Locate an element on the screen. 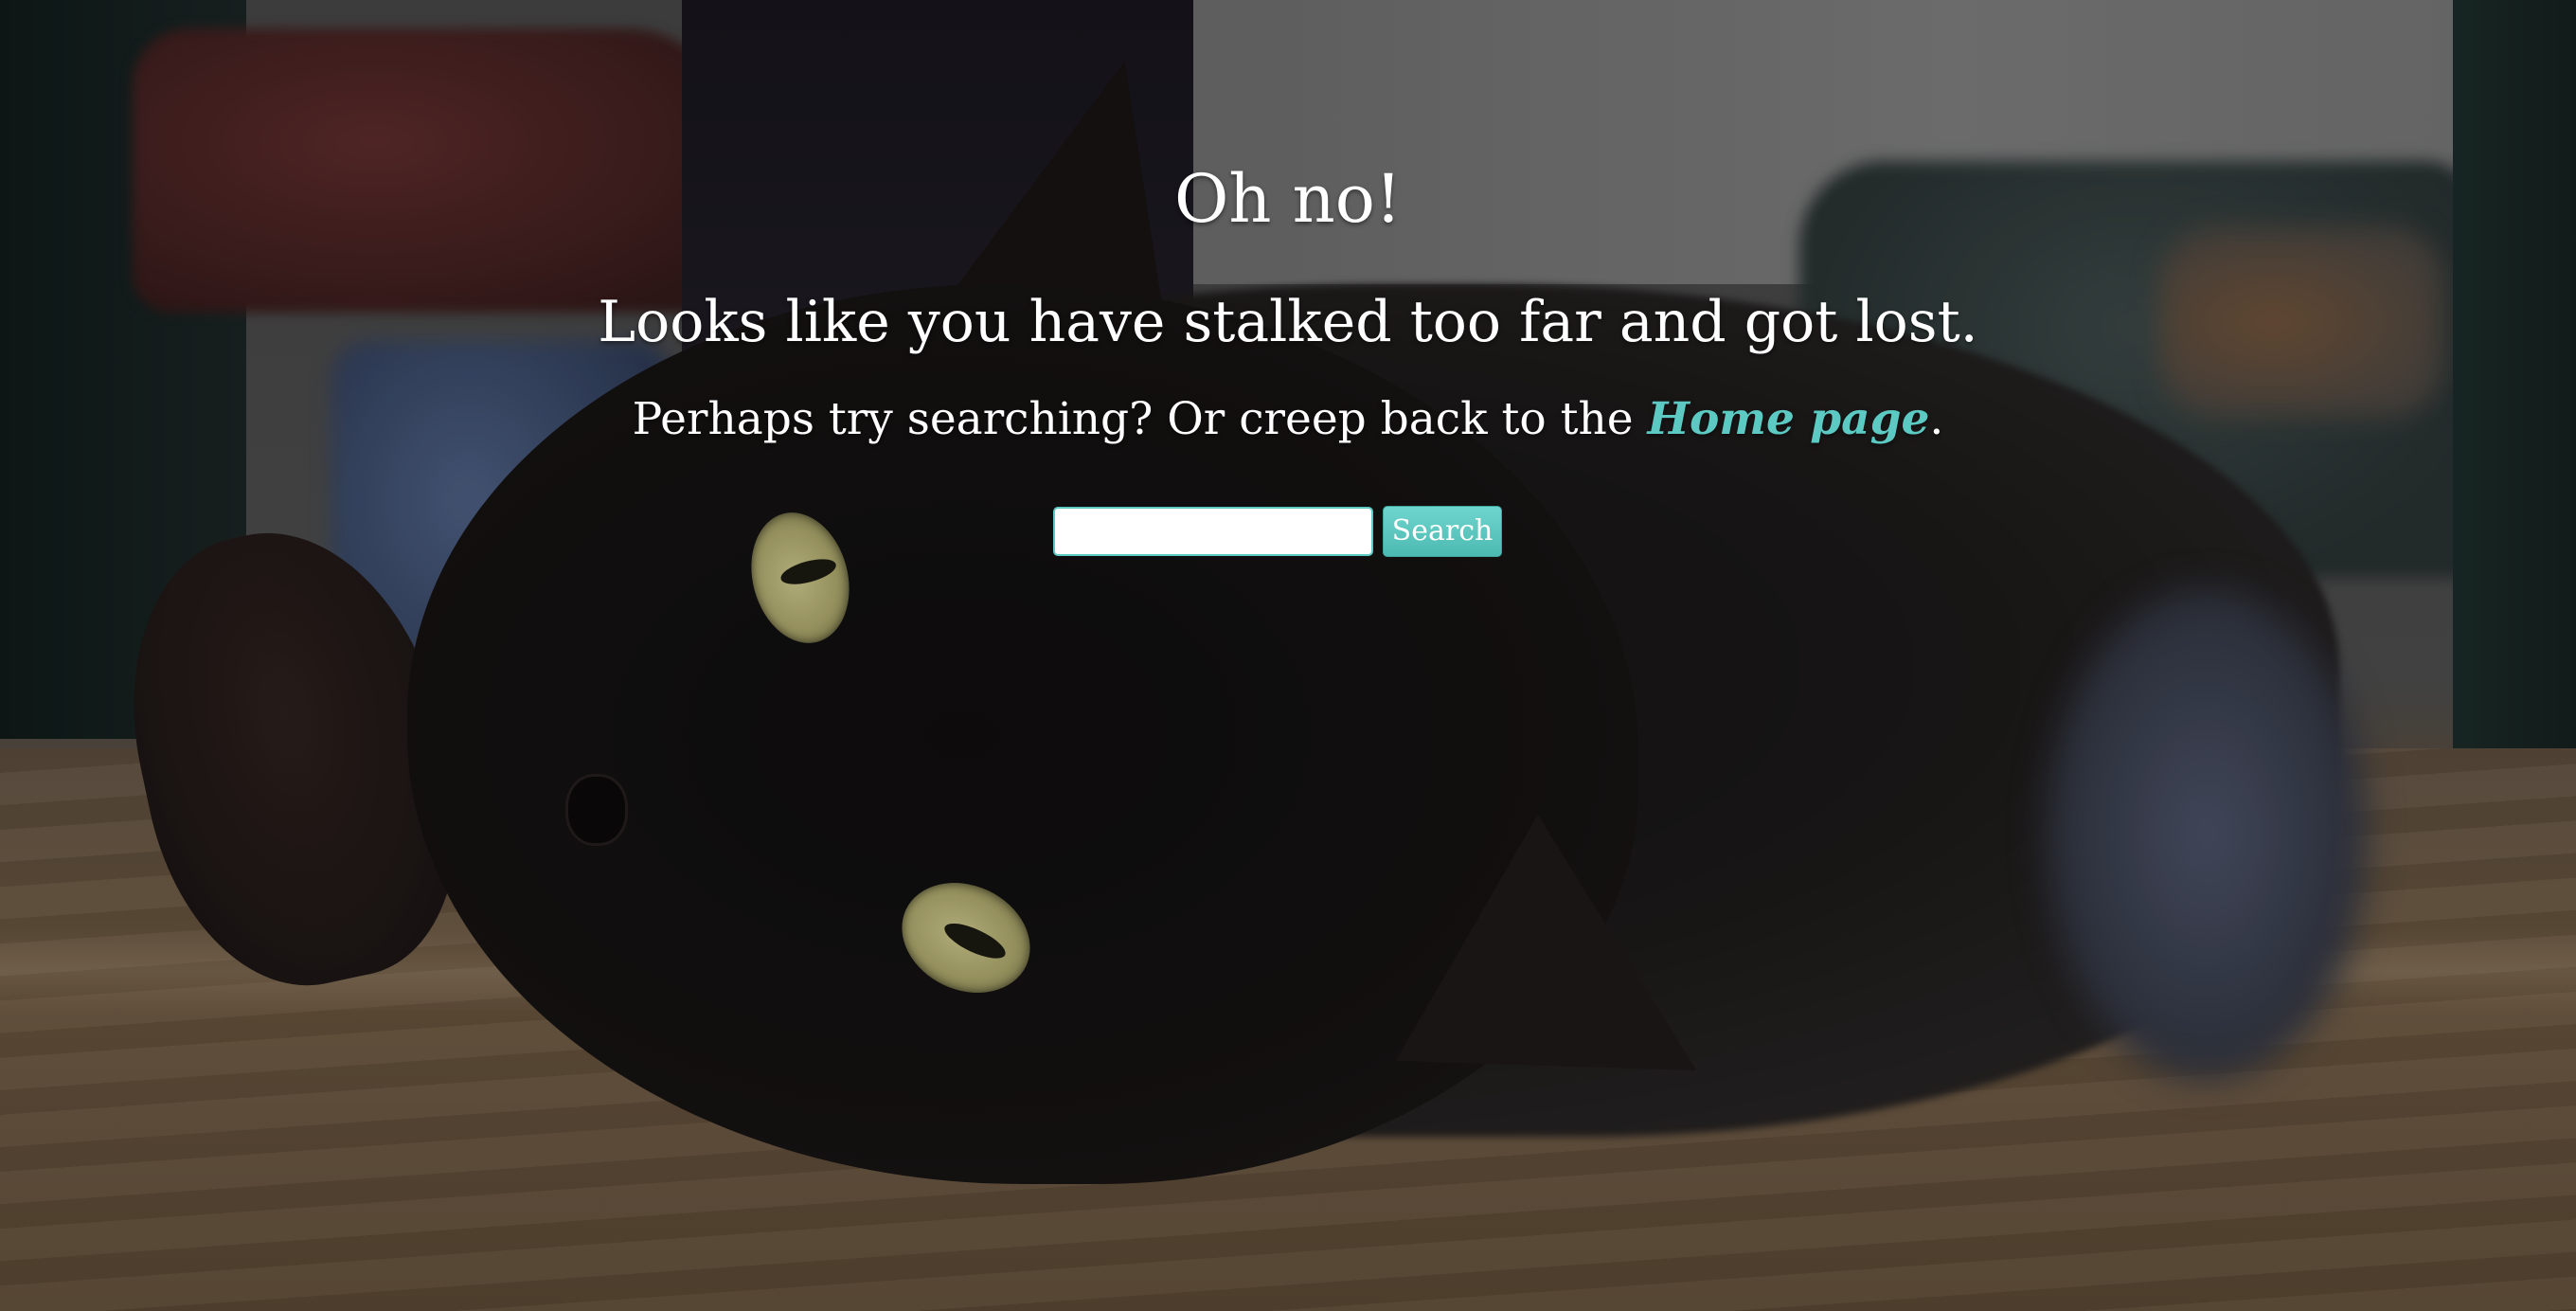  search-form: Search is located at coordinates (1277, 531).